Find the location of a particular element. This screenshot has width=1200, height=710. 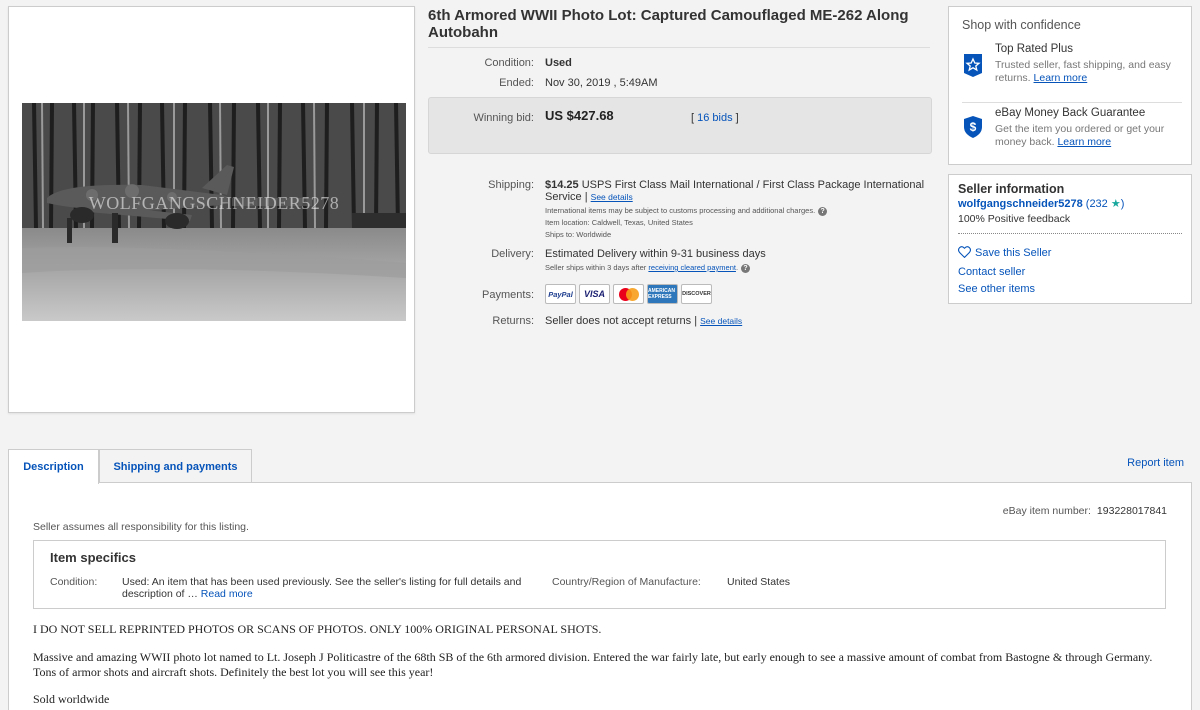

condition-value: Used is located at coordinates (558, 63).